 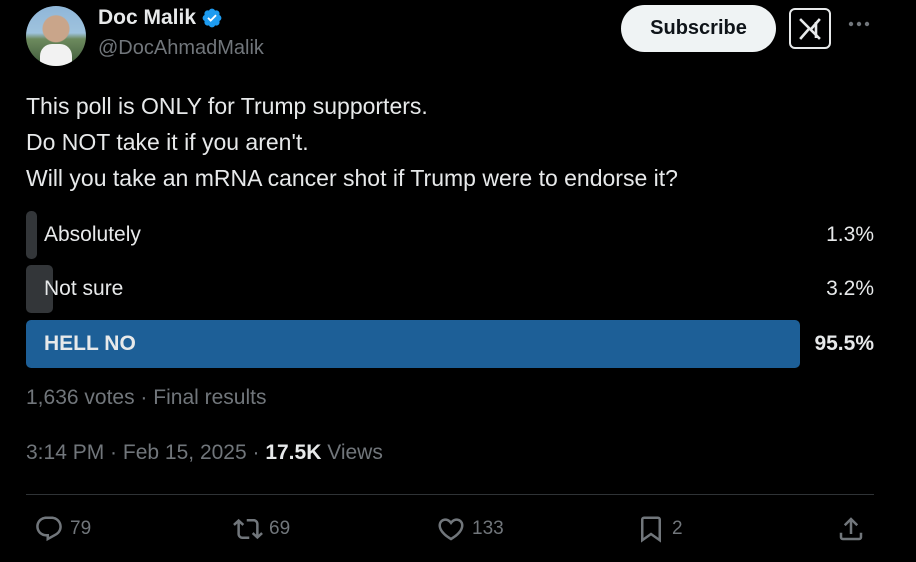 I want to click on poll-option-percent: 3.2%, so click(x=850, y=288).